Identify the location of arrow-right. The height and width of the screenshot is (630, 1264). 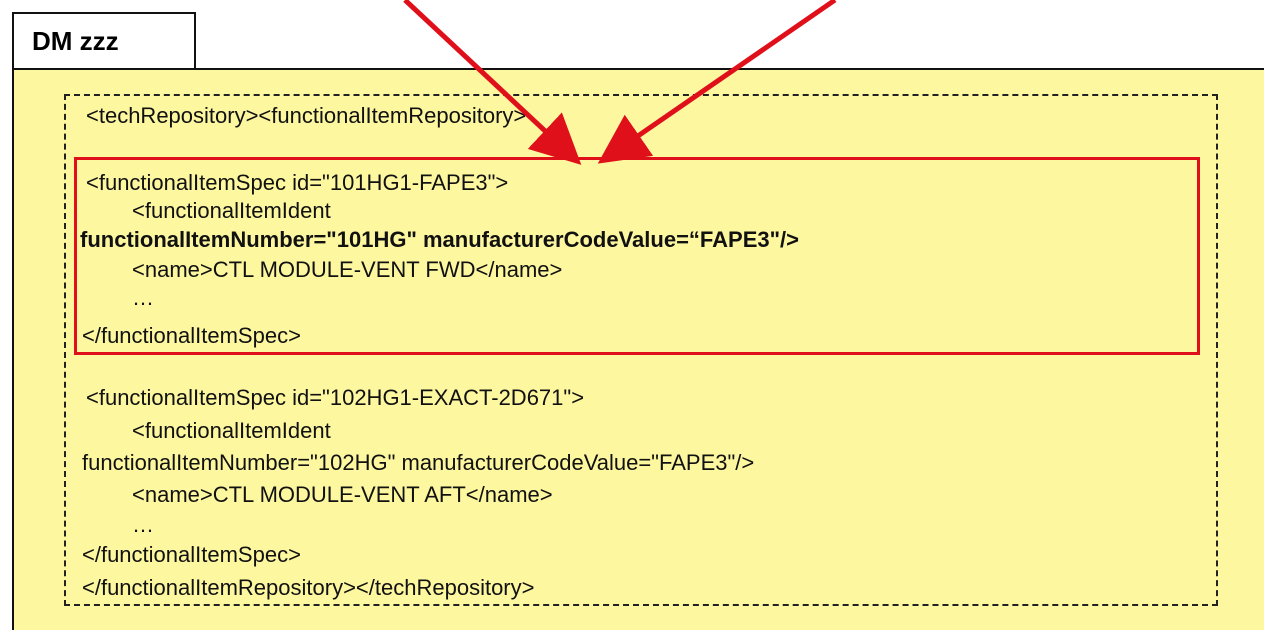
(717, 82).